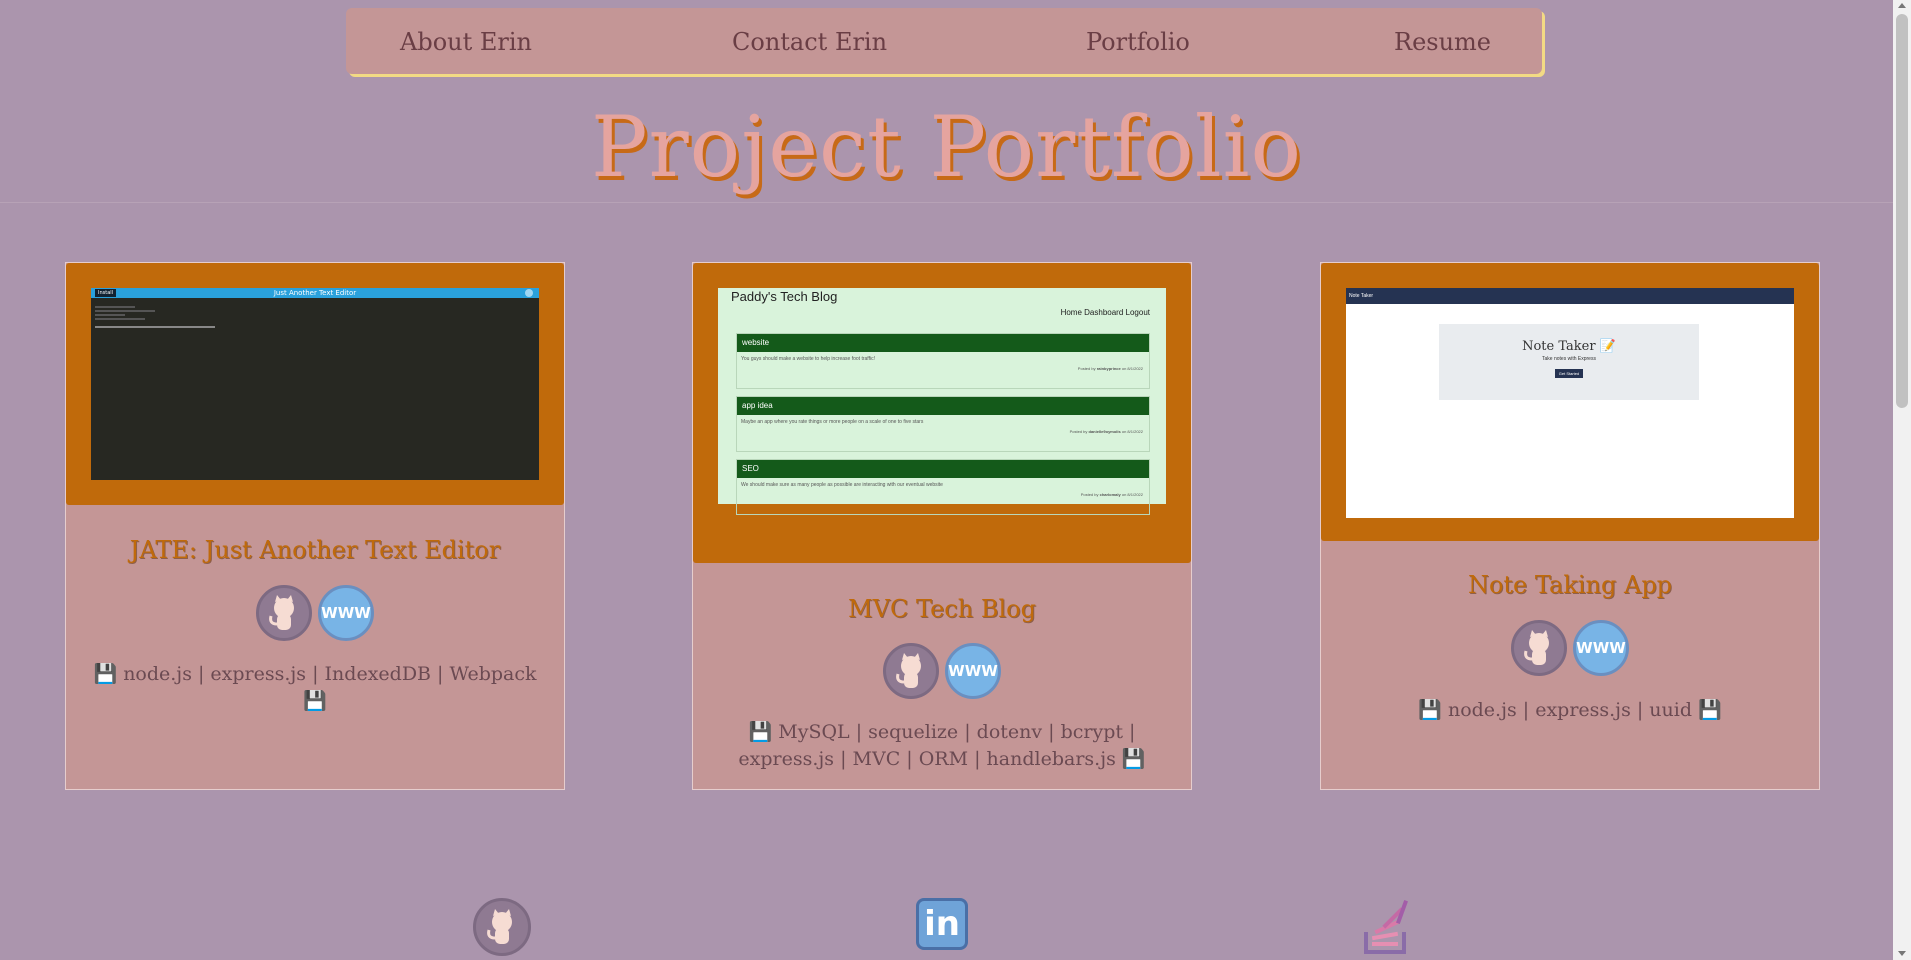 The height and width of the screenshot is (960, 1911). What do you see at coordinates (942, 609) in the screenshot?
I see `project-title: MVC Tech Blog` at bounding box center [942, 609].